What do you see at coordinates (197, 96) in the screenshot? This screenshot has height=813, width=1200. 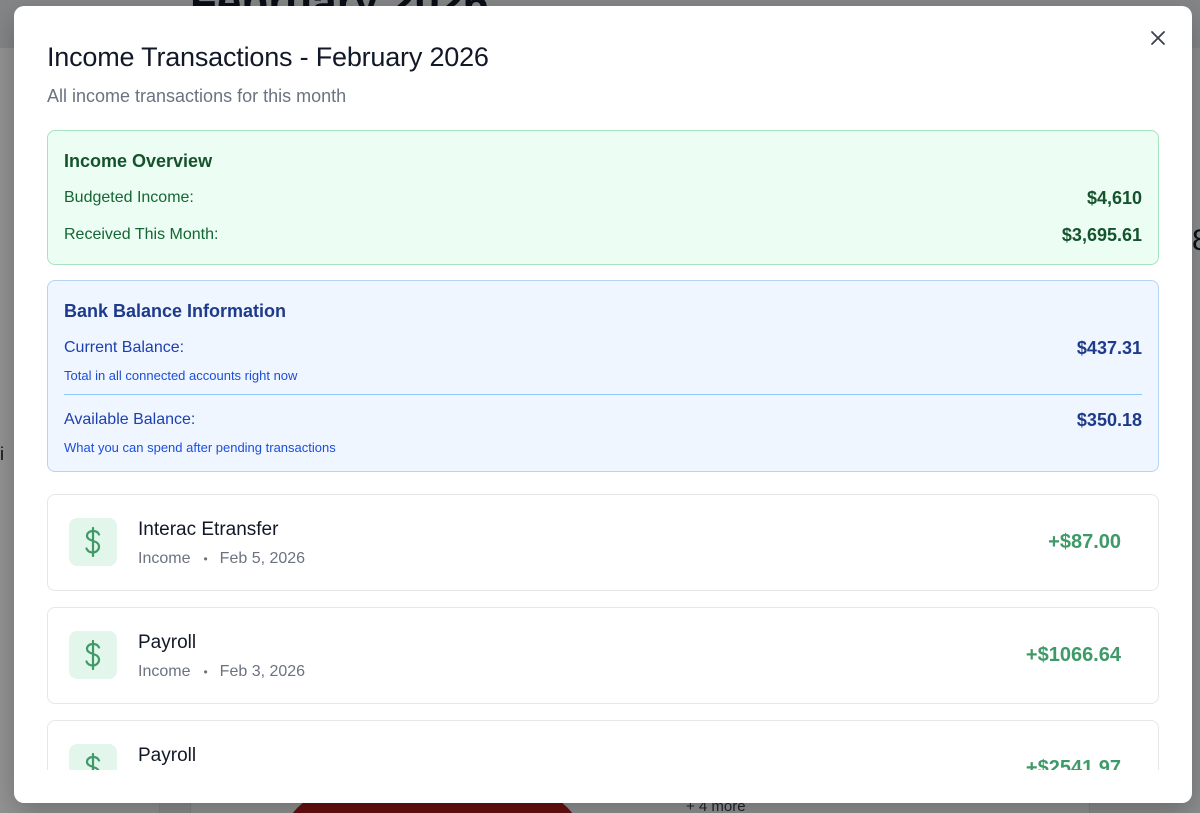 I see `modal-subtitle: All income transactions for this month` at bounding box center [197, 96].